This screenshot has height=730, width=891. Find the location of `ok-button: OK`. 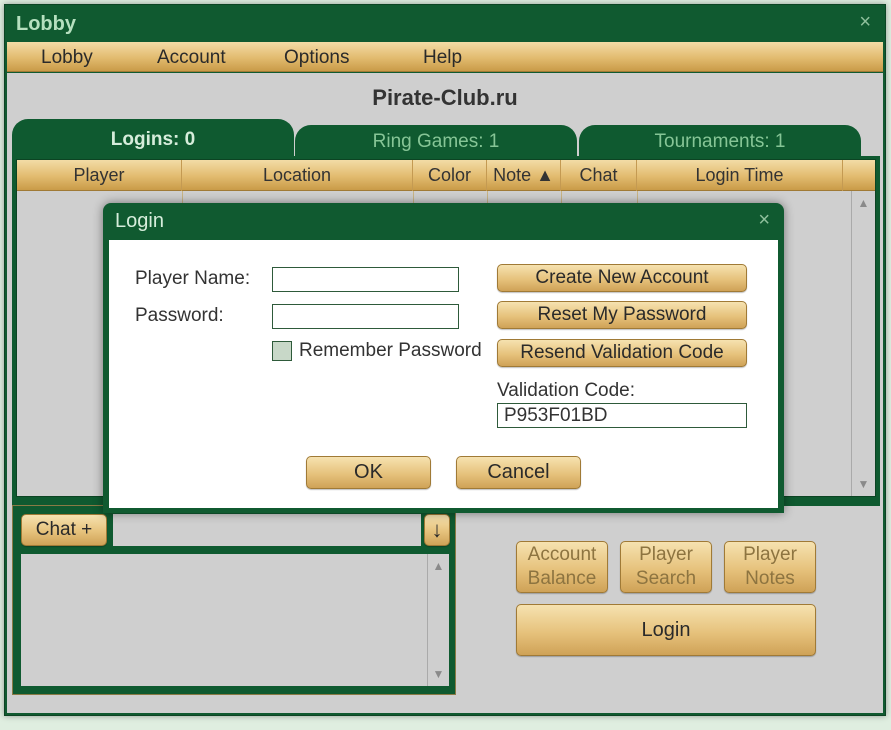

ok-button: OK is located at coordinates (368, 472).